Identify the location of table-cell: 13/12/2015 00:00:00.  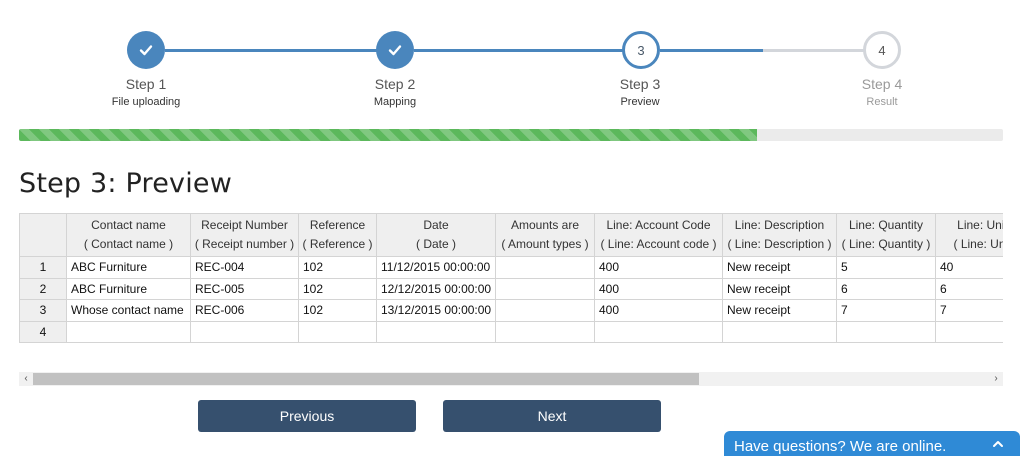
(436, 310).